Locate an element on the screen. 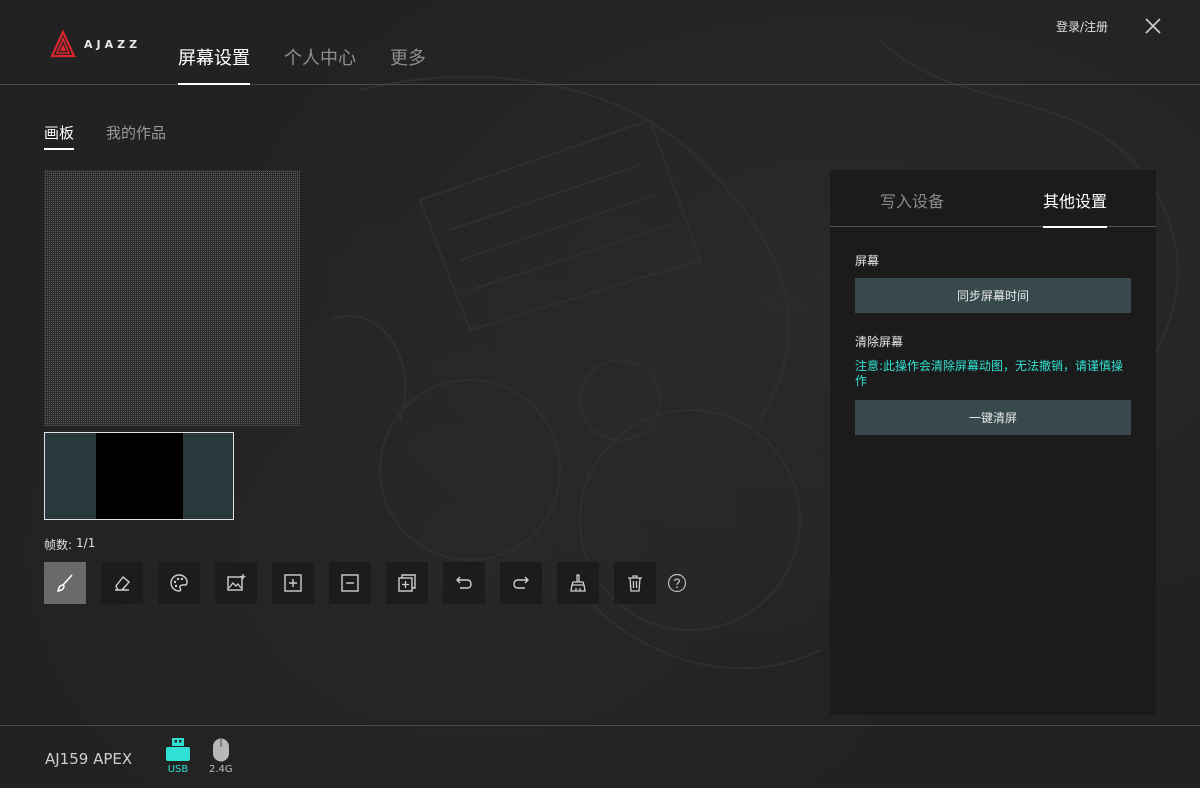  add-frame-button is located at coordinates (293, 583).